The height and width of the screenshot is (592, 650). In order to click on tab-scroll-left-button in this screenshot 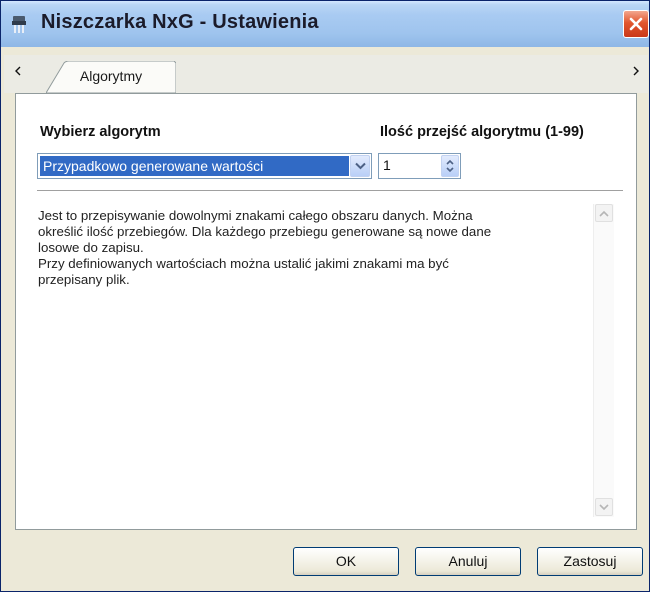, I will do `click(18, 72)`.